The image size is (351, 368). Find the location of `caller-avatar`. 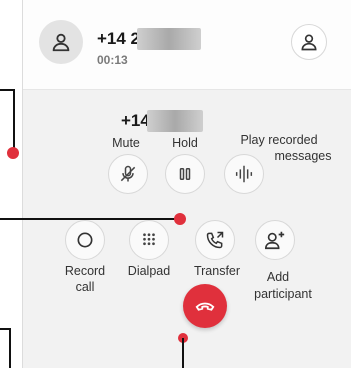

caller-avatar is located at coordinates (61, 42).